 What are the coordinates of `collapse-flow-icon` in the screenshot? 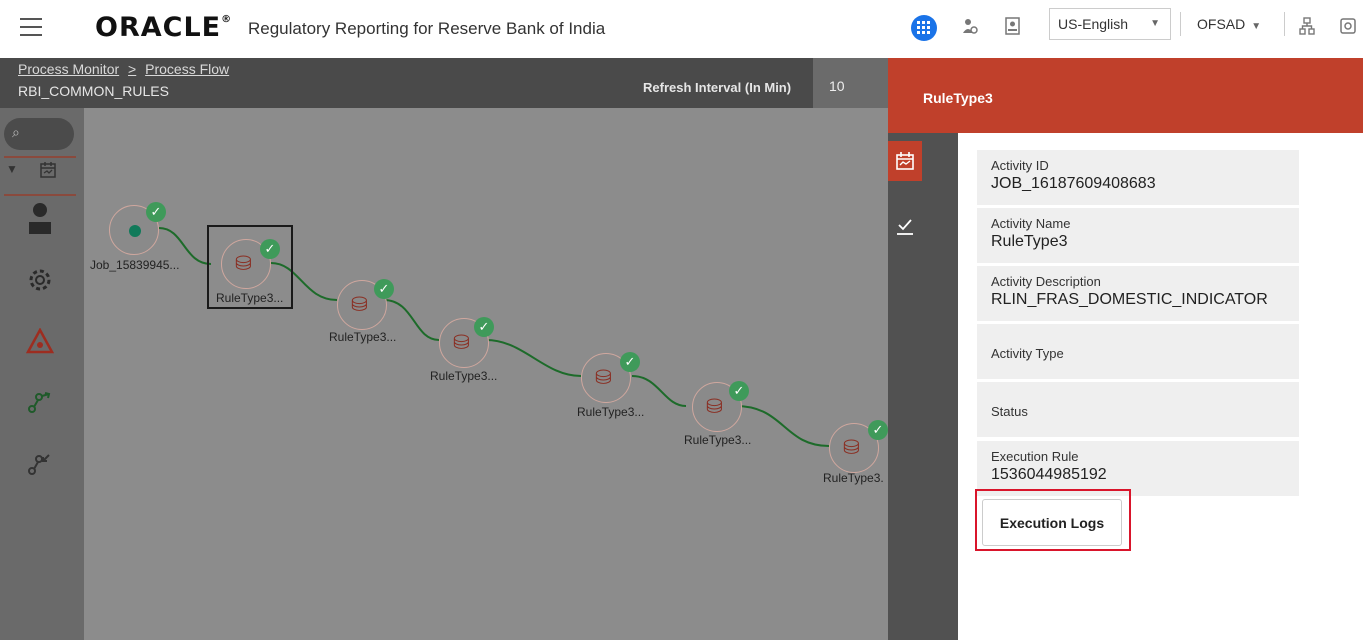 It's located at (40, 468).